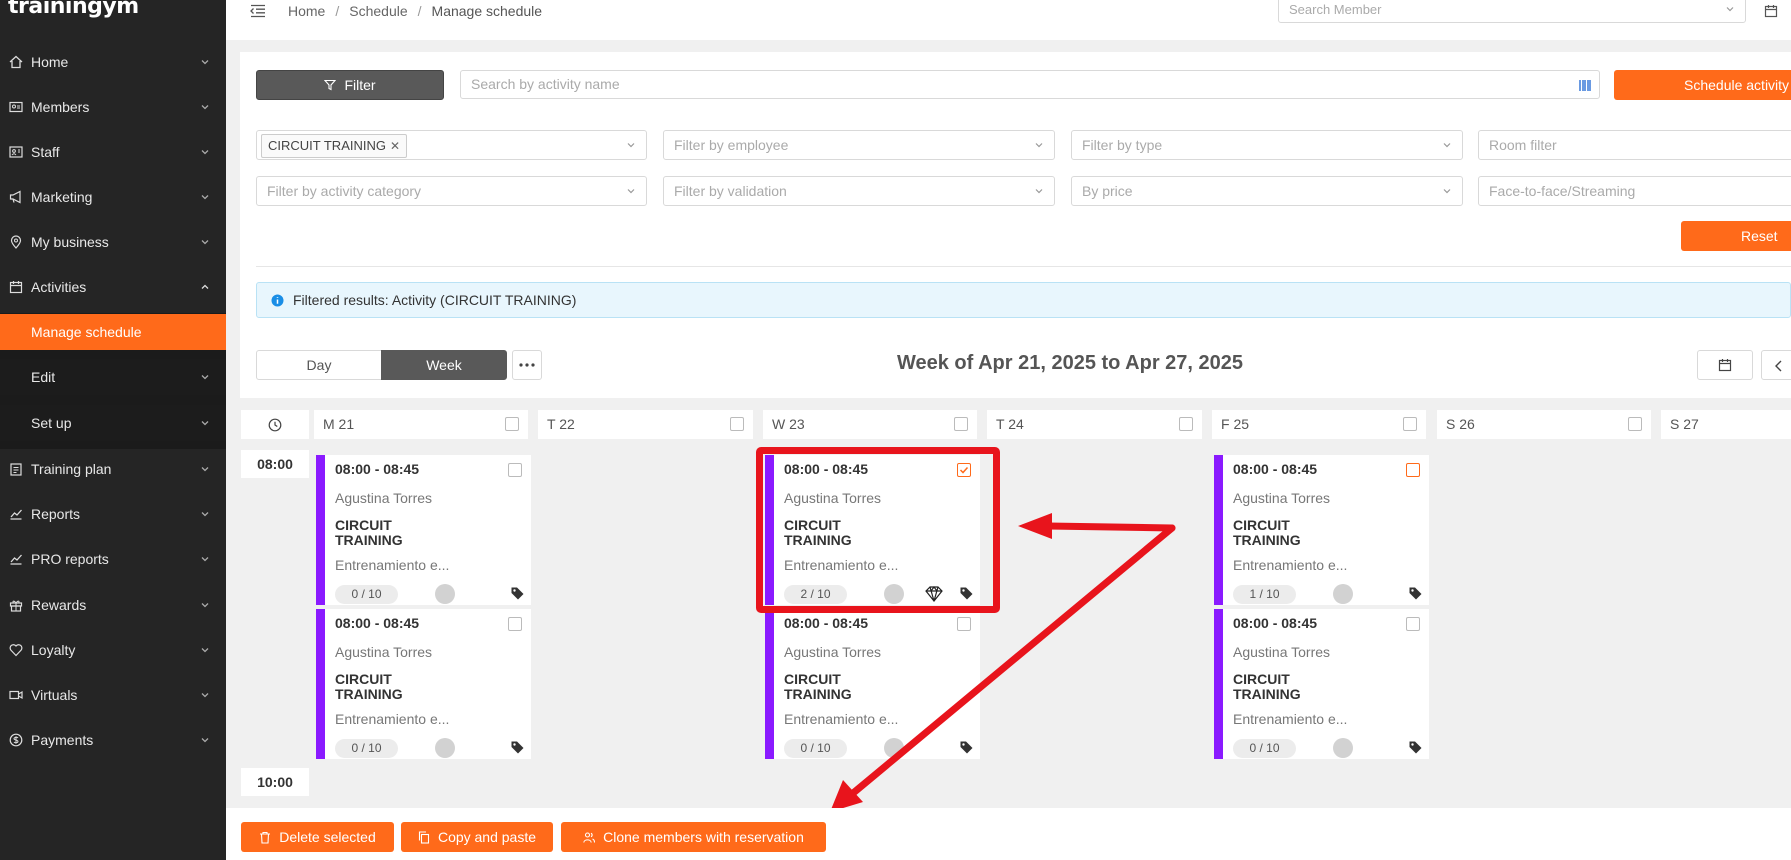 Image resolution: width=1791 pixels, height=860 pixels. Describe the element at coordinates (113, 197) in the screenshot. I see `sidebar-item-marketing: Marketing` at that location.